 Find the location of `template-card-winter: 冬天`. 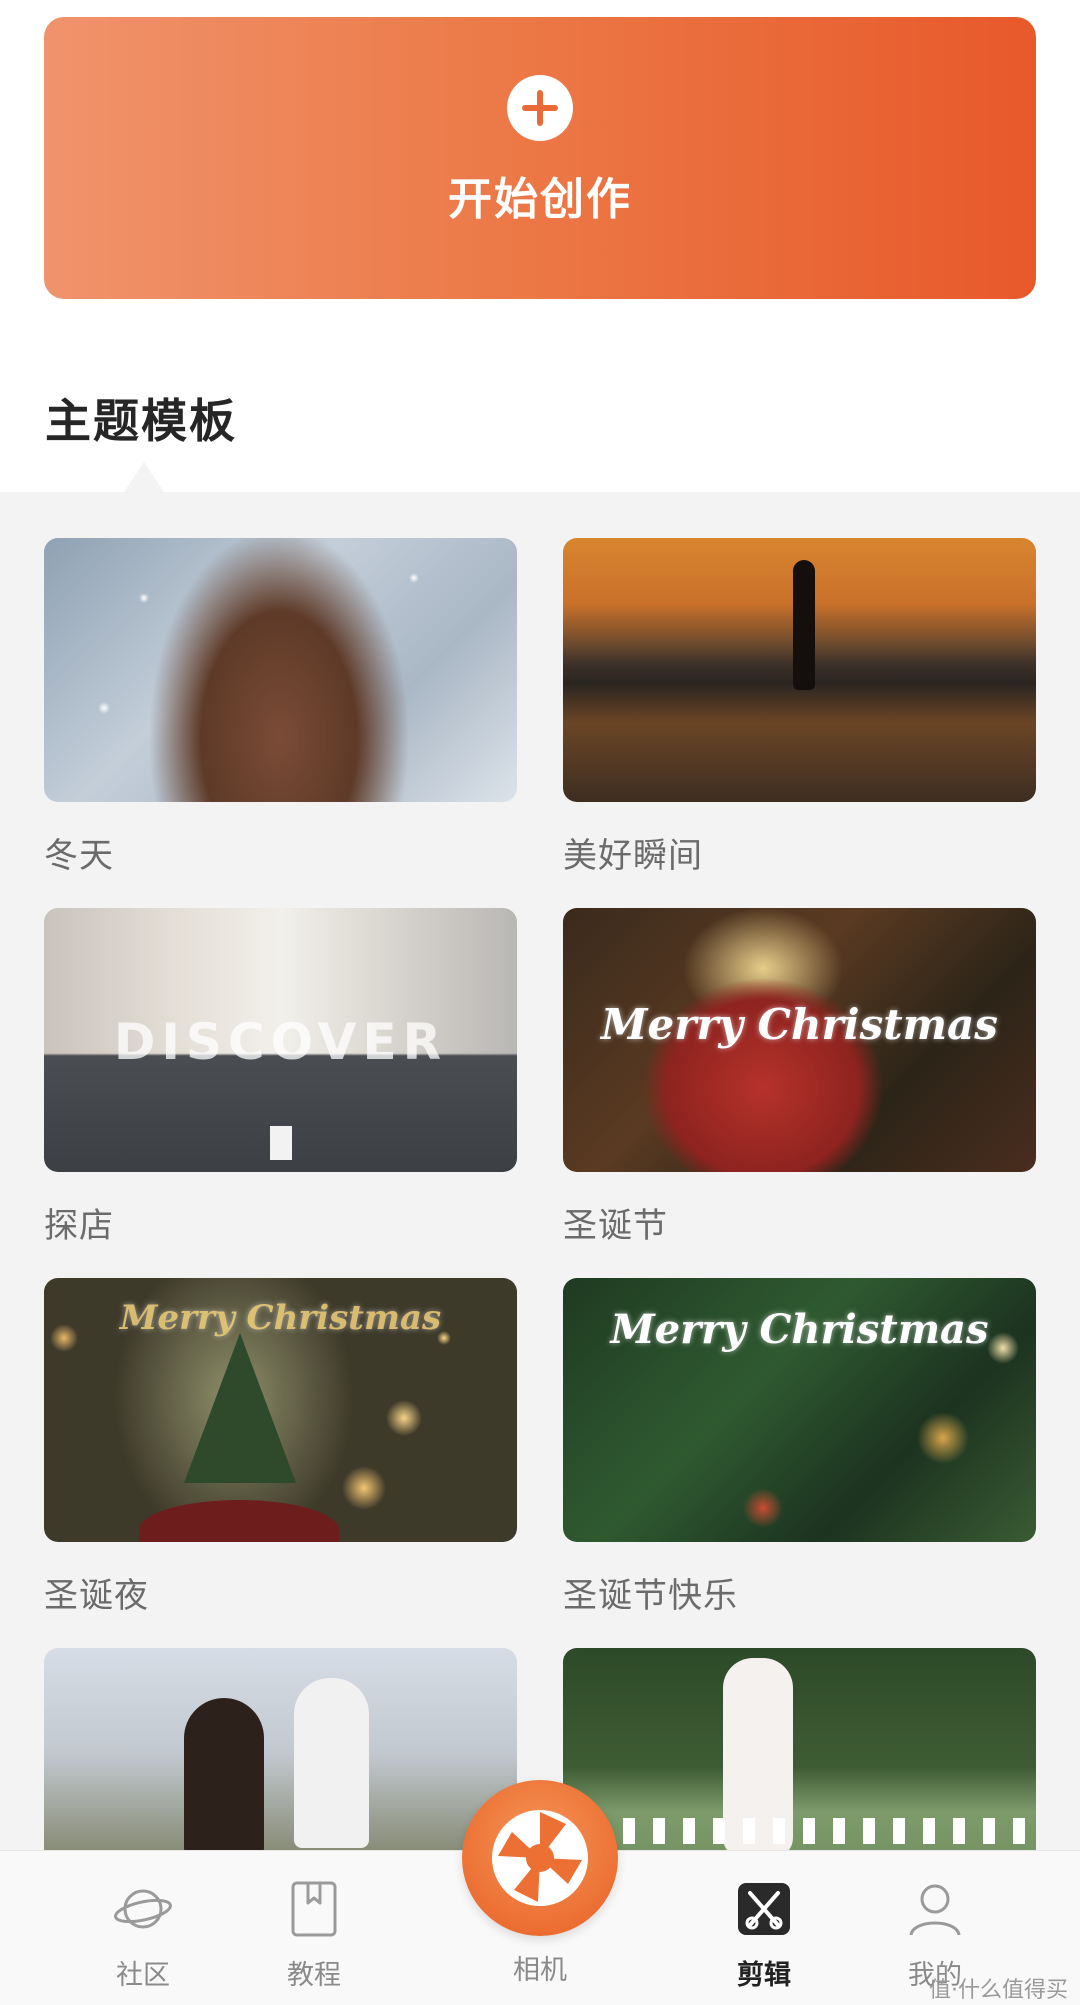

template-card-winter: 冬天 is located at coordinates (280, 707).